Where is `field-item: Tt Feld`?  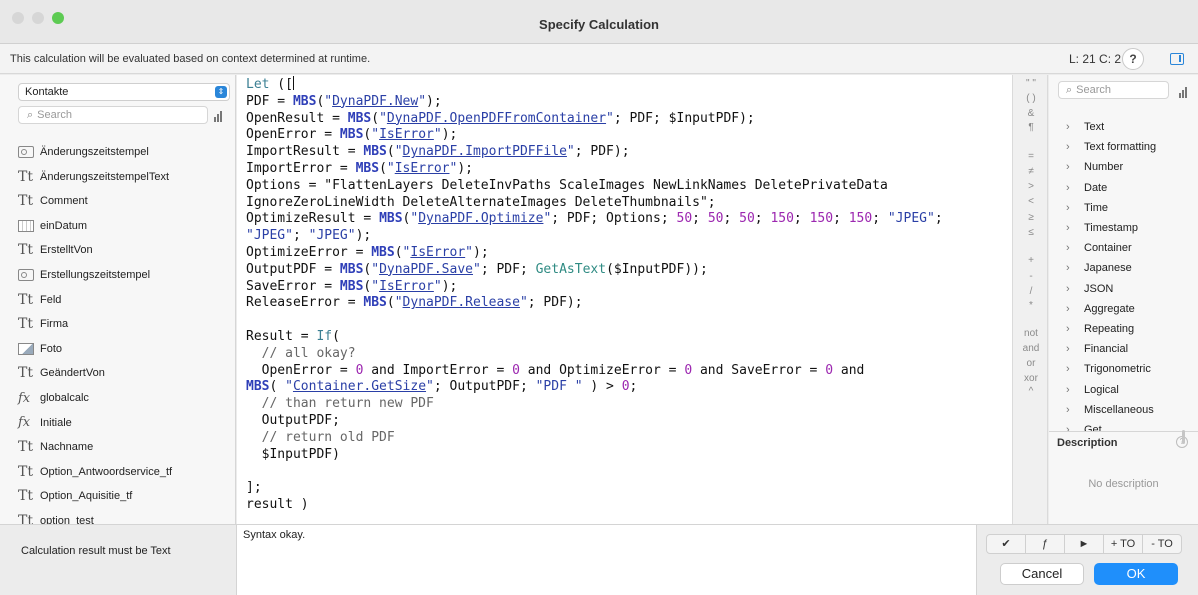
field-item: Tt Feld is located at coordinates (39, 300).